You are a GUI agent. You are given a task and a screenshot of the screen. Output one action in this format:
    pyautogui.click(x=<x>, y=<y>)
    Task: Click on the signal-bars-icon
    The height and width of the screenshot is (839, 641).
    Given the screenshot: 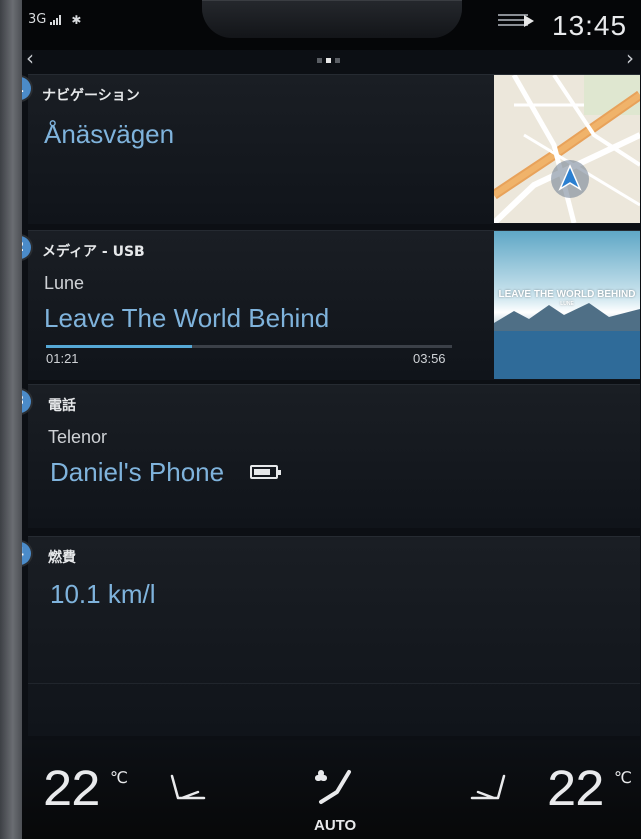 What is the action you would take?
    pyautogui.click(x=56, y=19)
    